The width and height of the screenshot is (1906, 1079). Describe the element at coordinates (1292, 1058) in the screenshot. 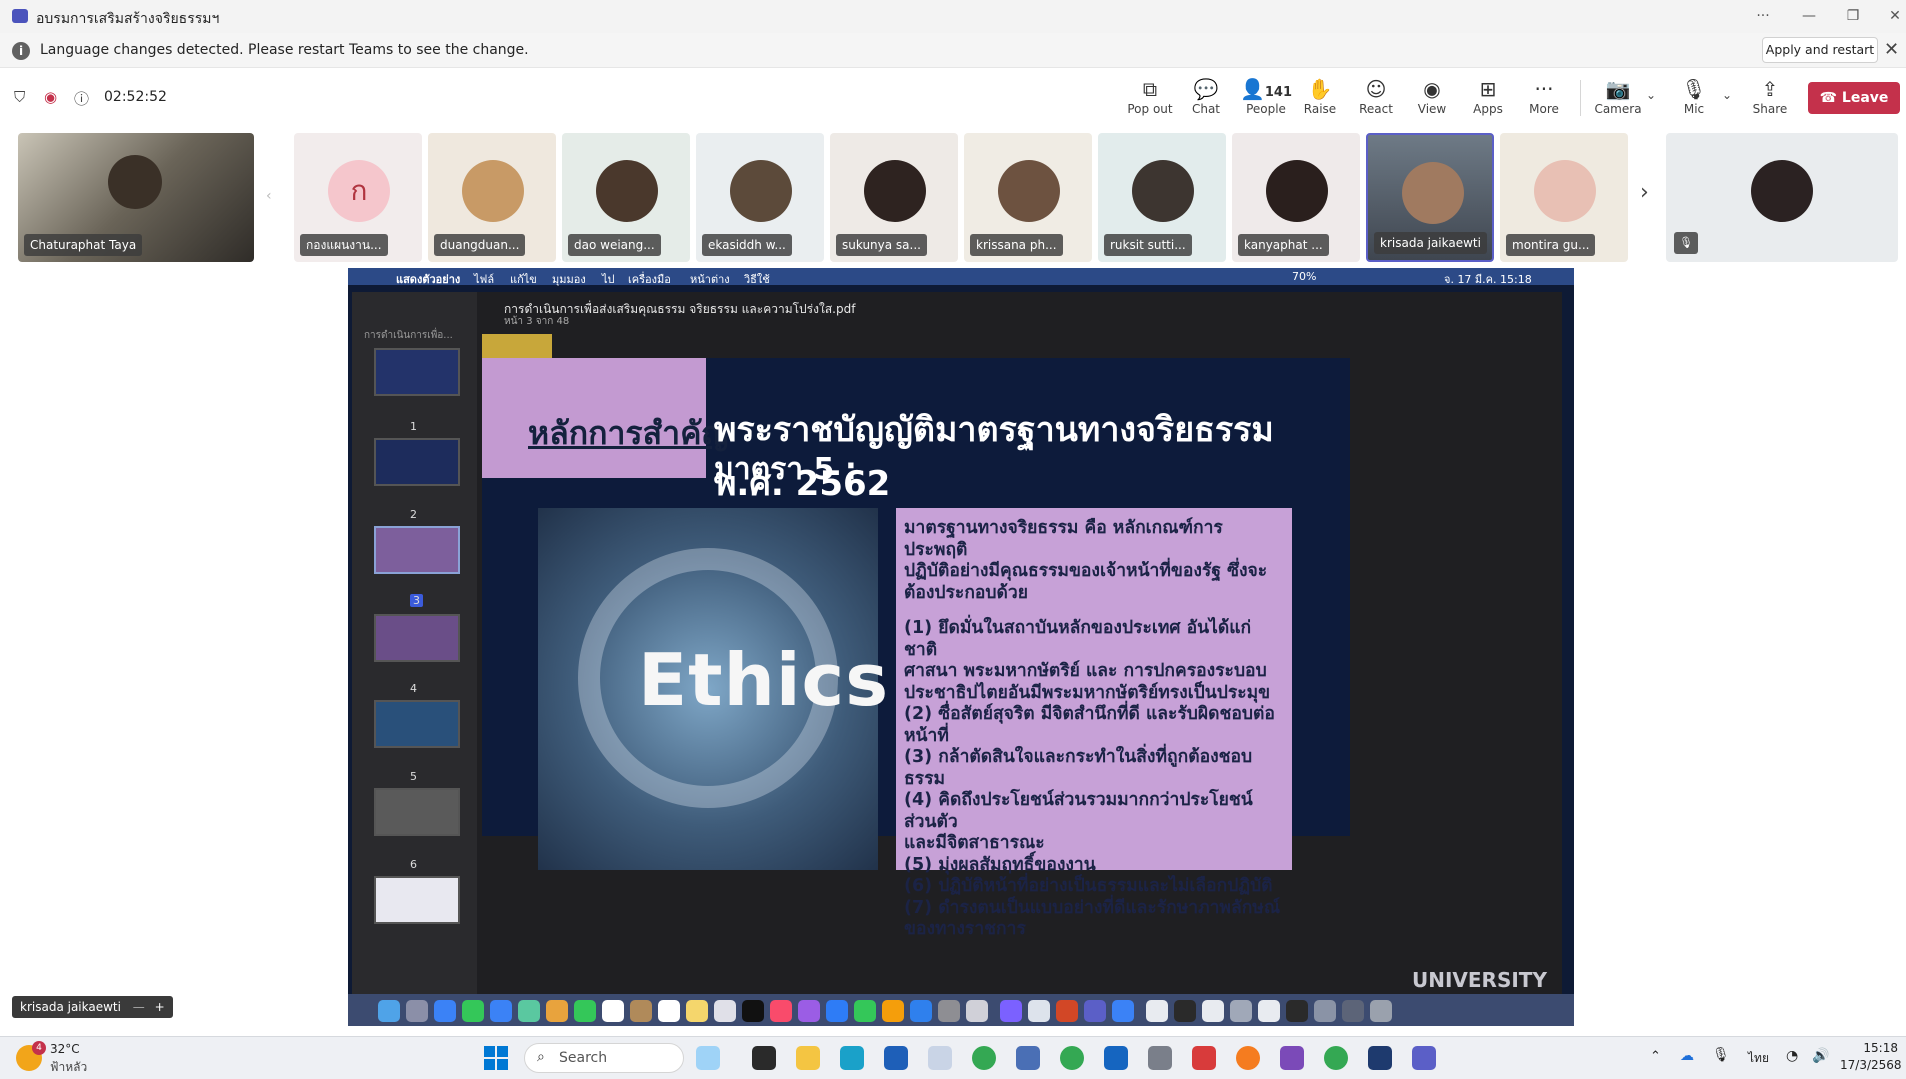

I see `visual-studio-icon` at that location.